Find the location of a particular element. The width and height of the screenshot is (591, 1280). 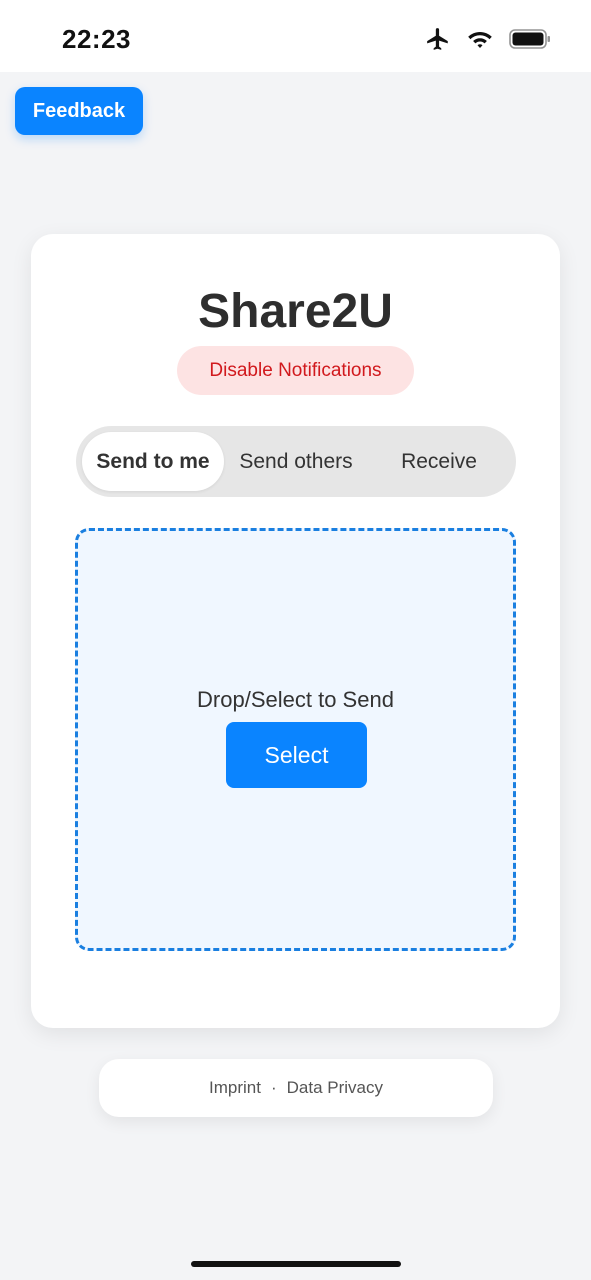

tab-send-to-me: Send to me is located at coordinates (153, 461).